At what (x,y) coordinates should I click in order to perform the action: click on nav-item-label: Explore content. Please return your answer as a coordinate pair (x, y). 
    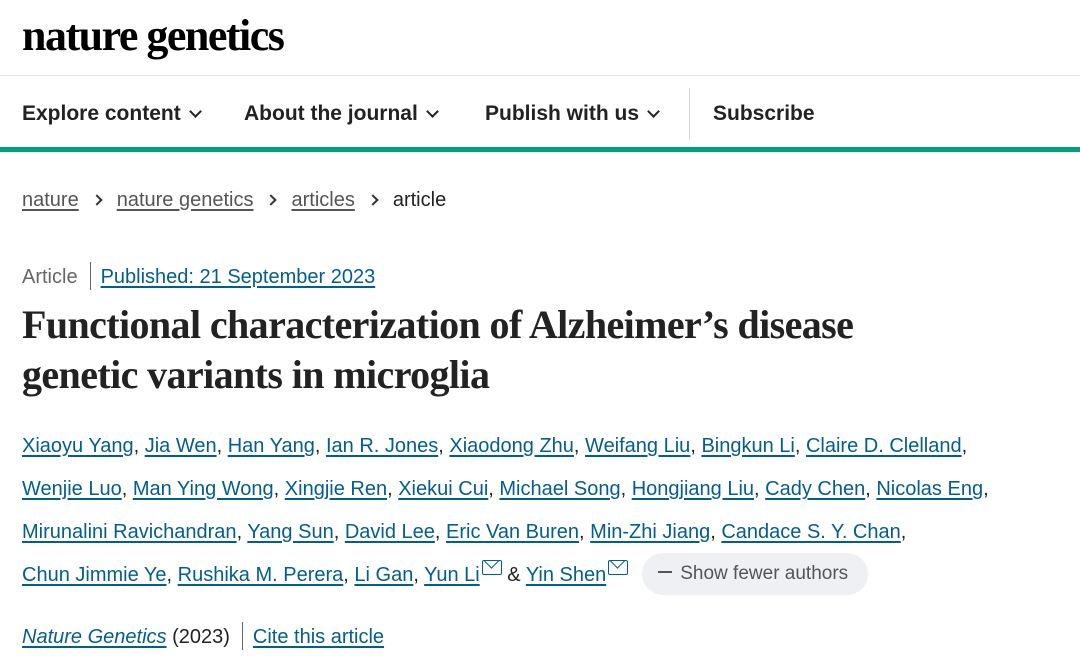
    Looking at the image, I should click on (101, 113).